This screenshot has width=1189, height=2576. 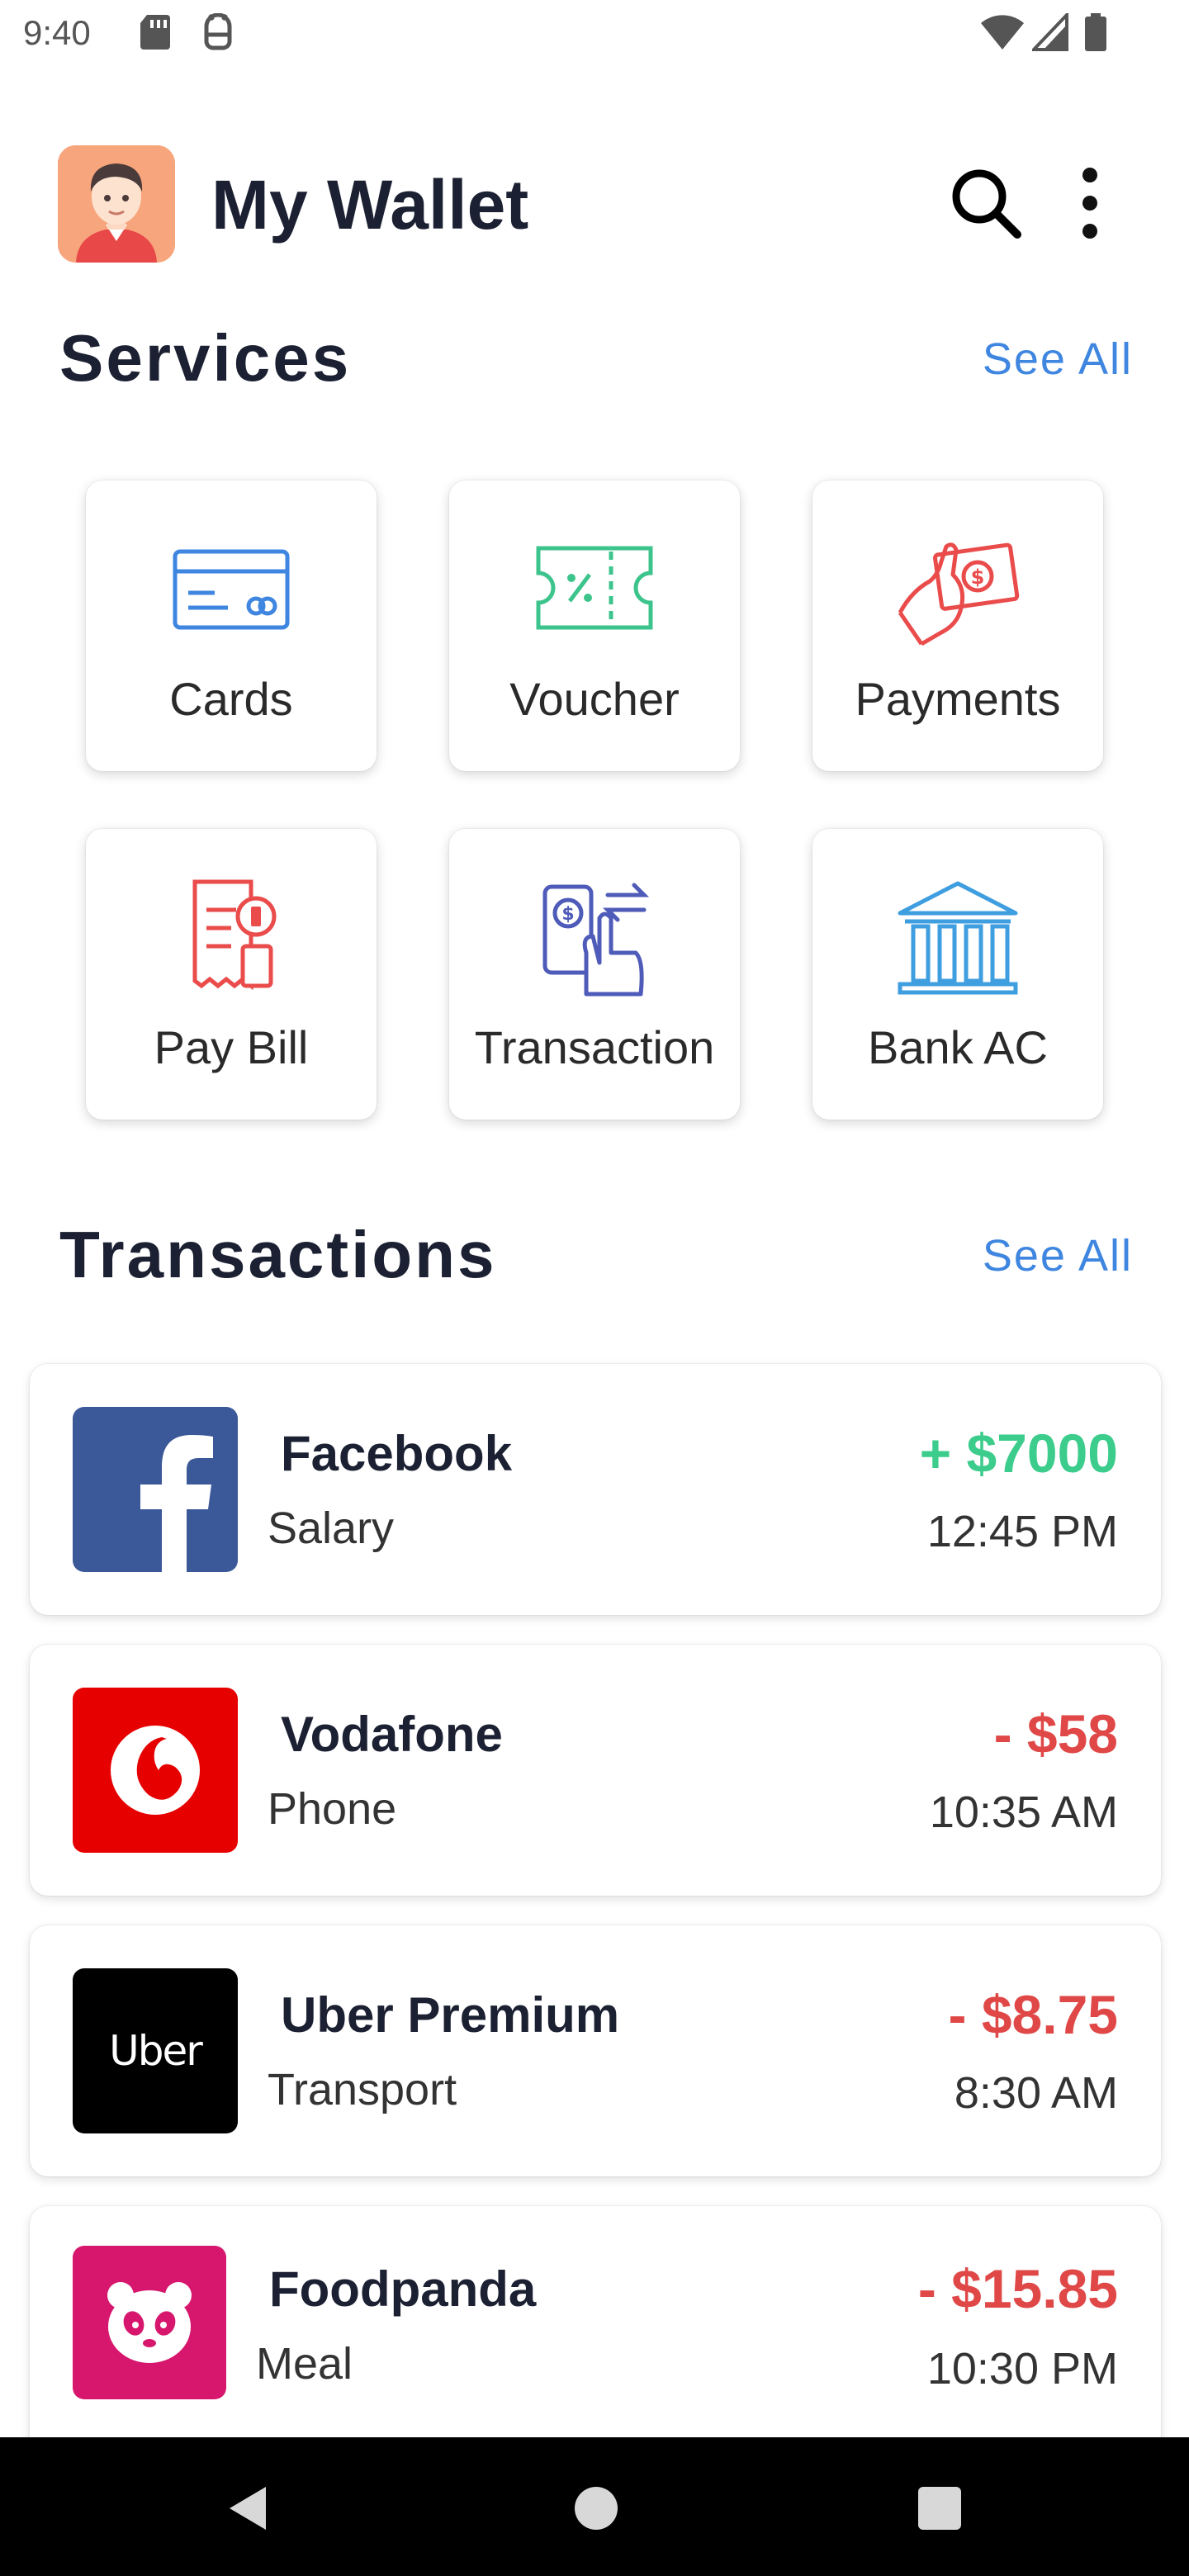 I want to click on services-title: Services, so click(x=205, y=358).